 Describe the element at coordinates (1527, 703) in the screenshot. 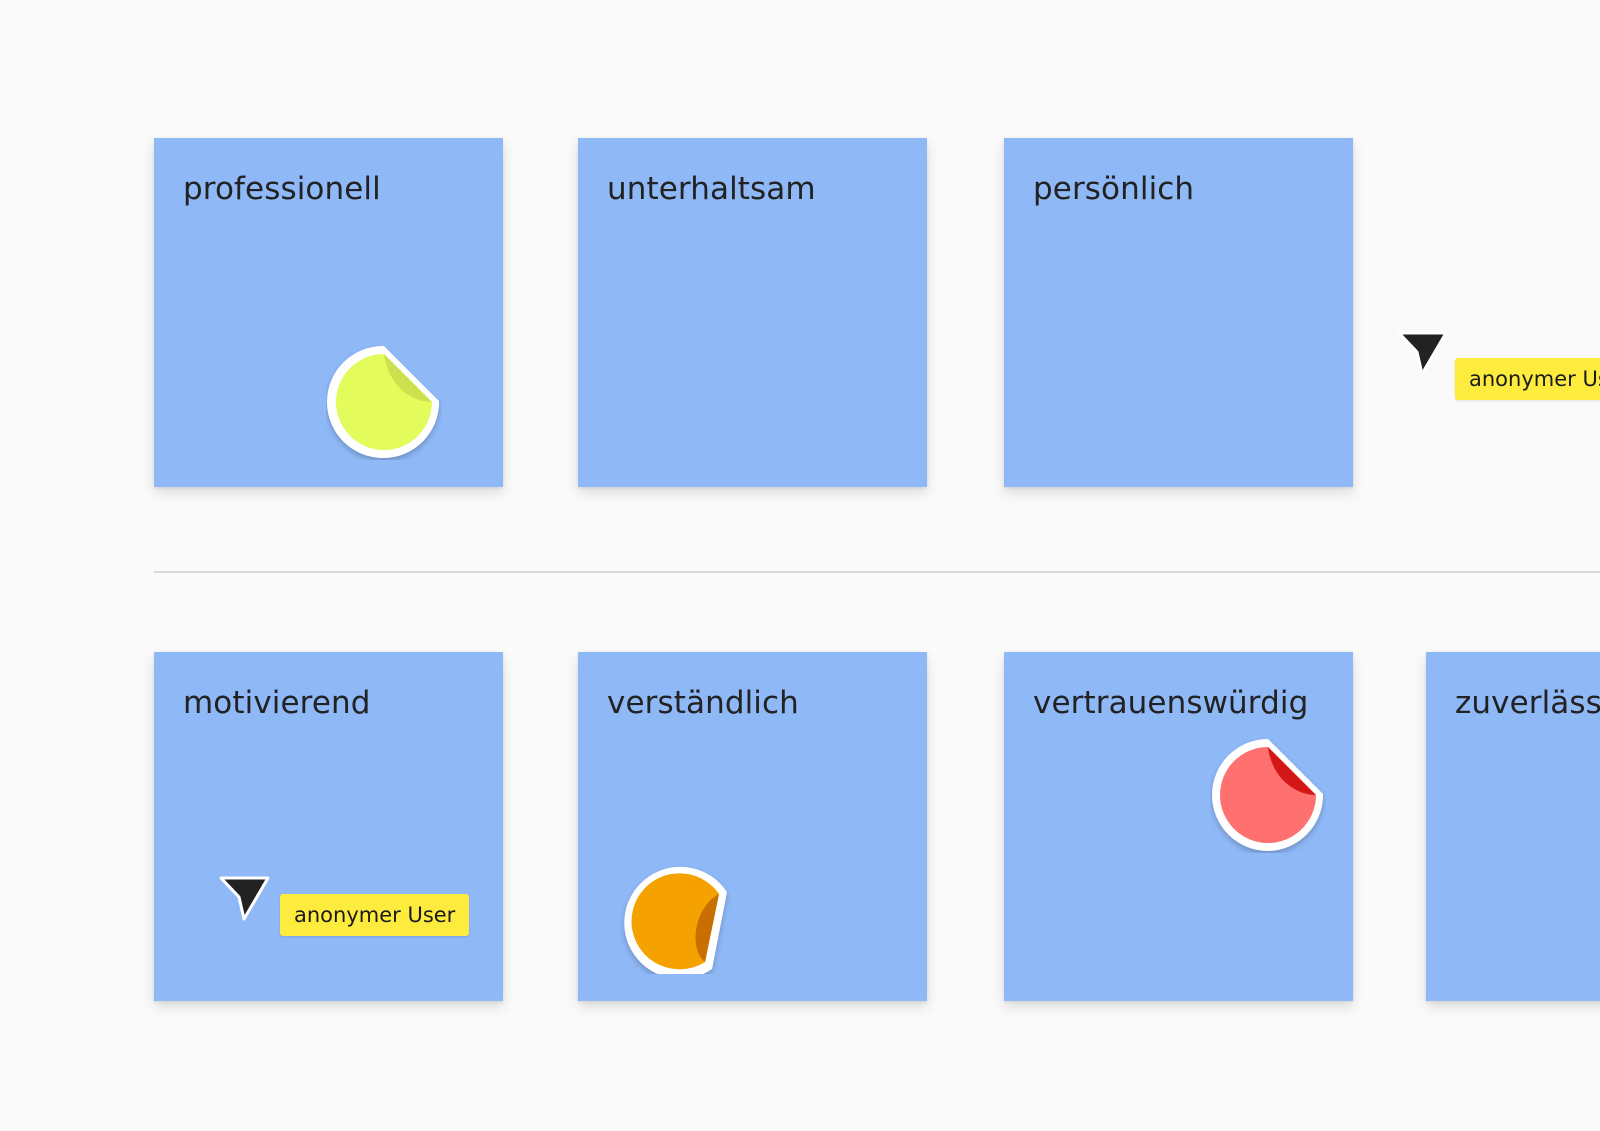

I see `sticky-note-label: zuverlässig` at that location.